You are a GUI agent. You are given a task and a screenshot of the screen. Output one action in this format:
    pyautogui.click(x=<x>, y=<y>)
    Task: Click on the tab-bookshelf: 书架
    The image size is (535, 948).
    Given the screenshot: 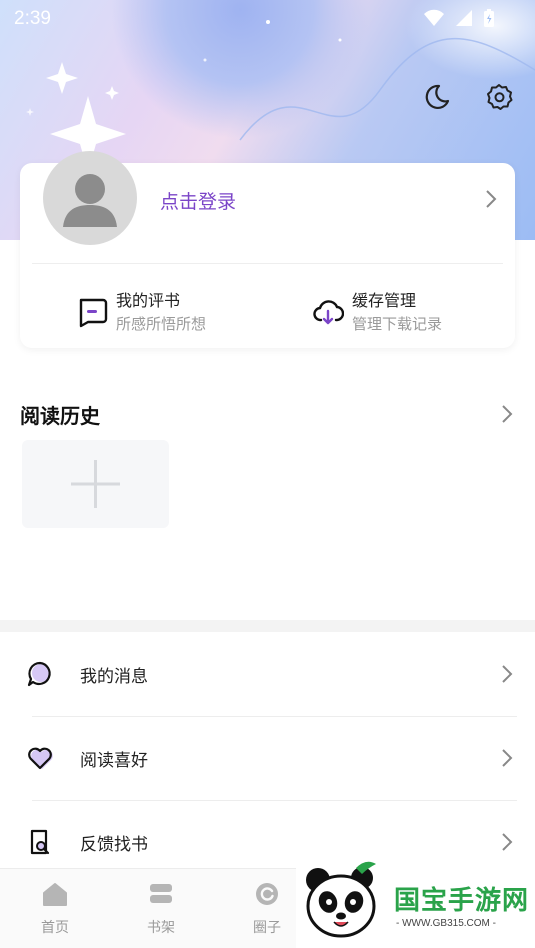 What is the action you would take?
    pyautogui.click(x=161, y=909)
    